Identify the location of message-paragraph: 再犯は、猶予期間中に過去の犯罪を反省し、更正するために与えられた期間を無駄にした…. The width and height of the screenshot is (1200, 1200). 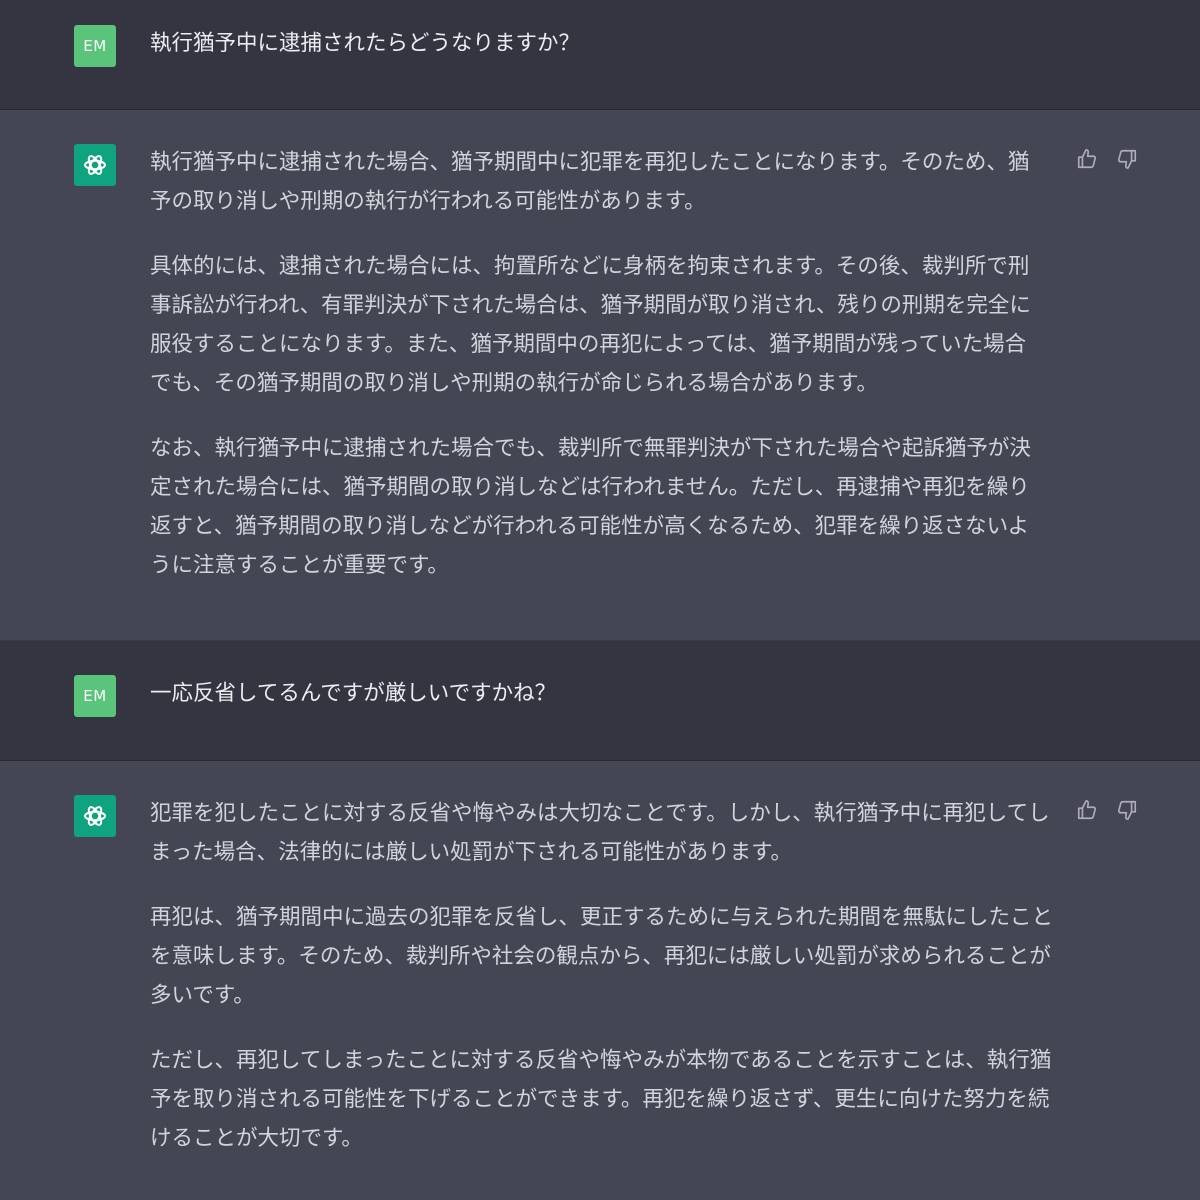
(602, 956).